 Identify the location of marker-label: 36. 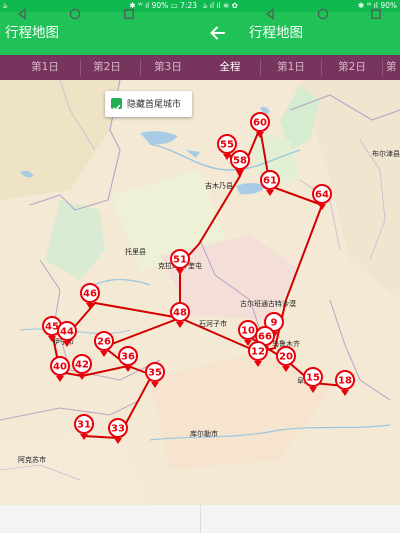
(128, 357).